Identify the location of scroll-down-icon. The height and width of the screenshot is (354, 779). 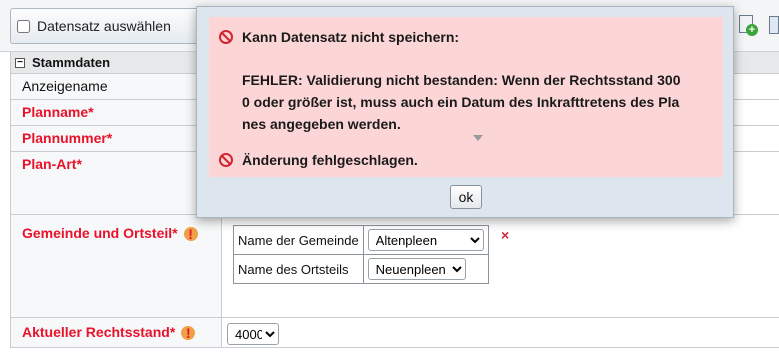
(478, 138).